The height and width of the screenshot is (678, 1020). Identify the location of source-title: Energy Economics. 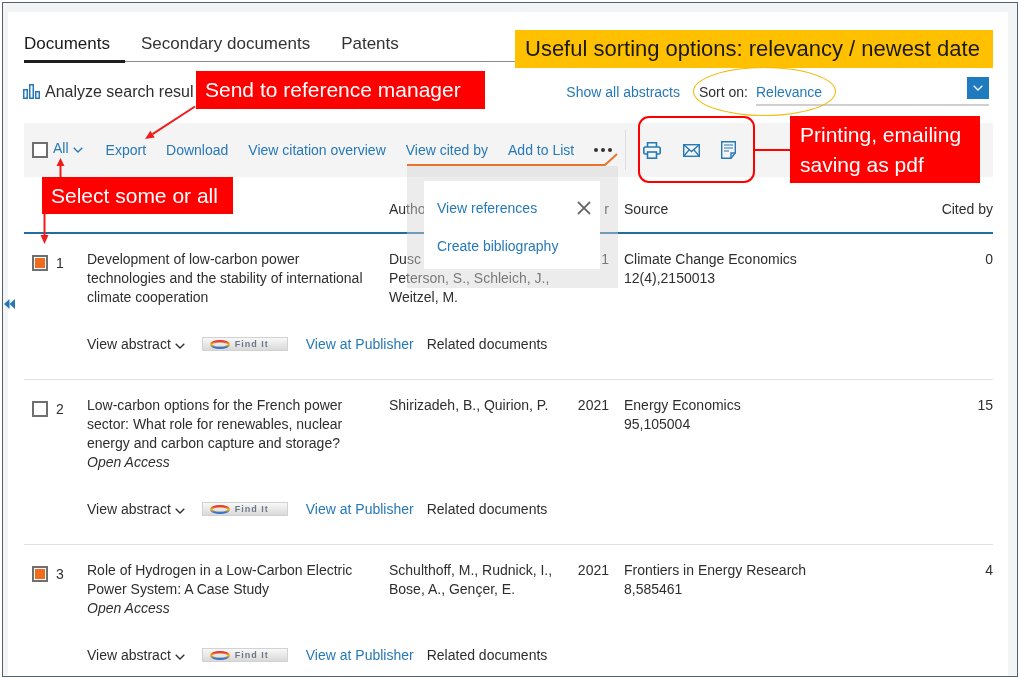
(682, 405).